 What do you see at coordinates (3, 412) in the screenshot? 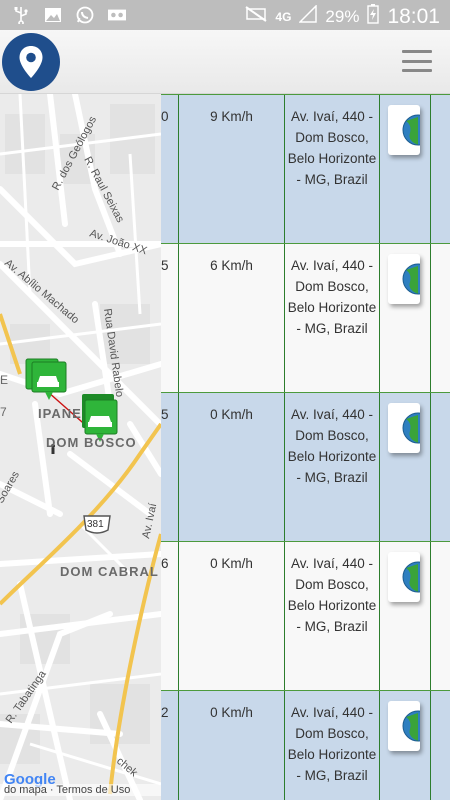
I see `map-label: 7` at bounding box center [3, 412].